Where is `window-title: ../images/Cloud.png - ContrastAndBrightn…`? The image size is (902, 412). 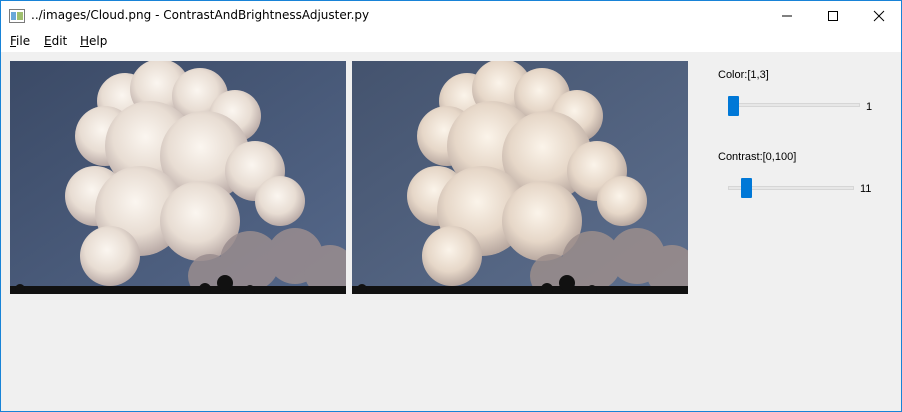 window-title: ../images/Cloud.png - ContrastAndBrightn… is located at coordinates (200, 15).